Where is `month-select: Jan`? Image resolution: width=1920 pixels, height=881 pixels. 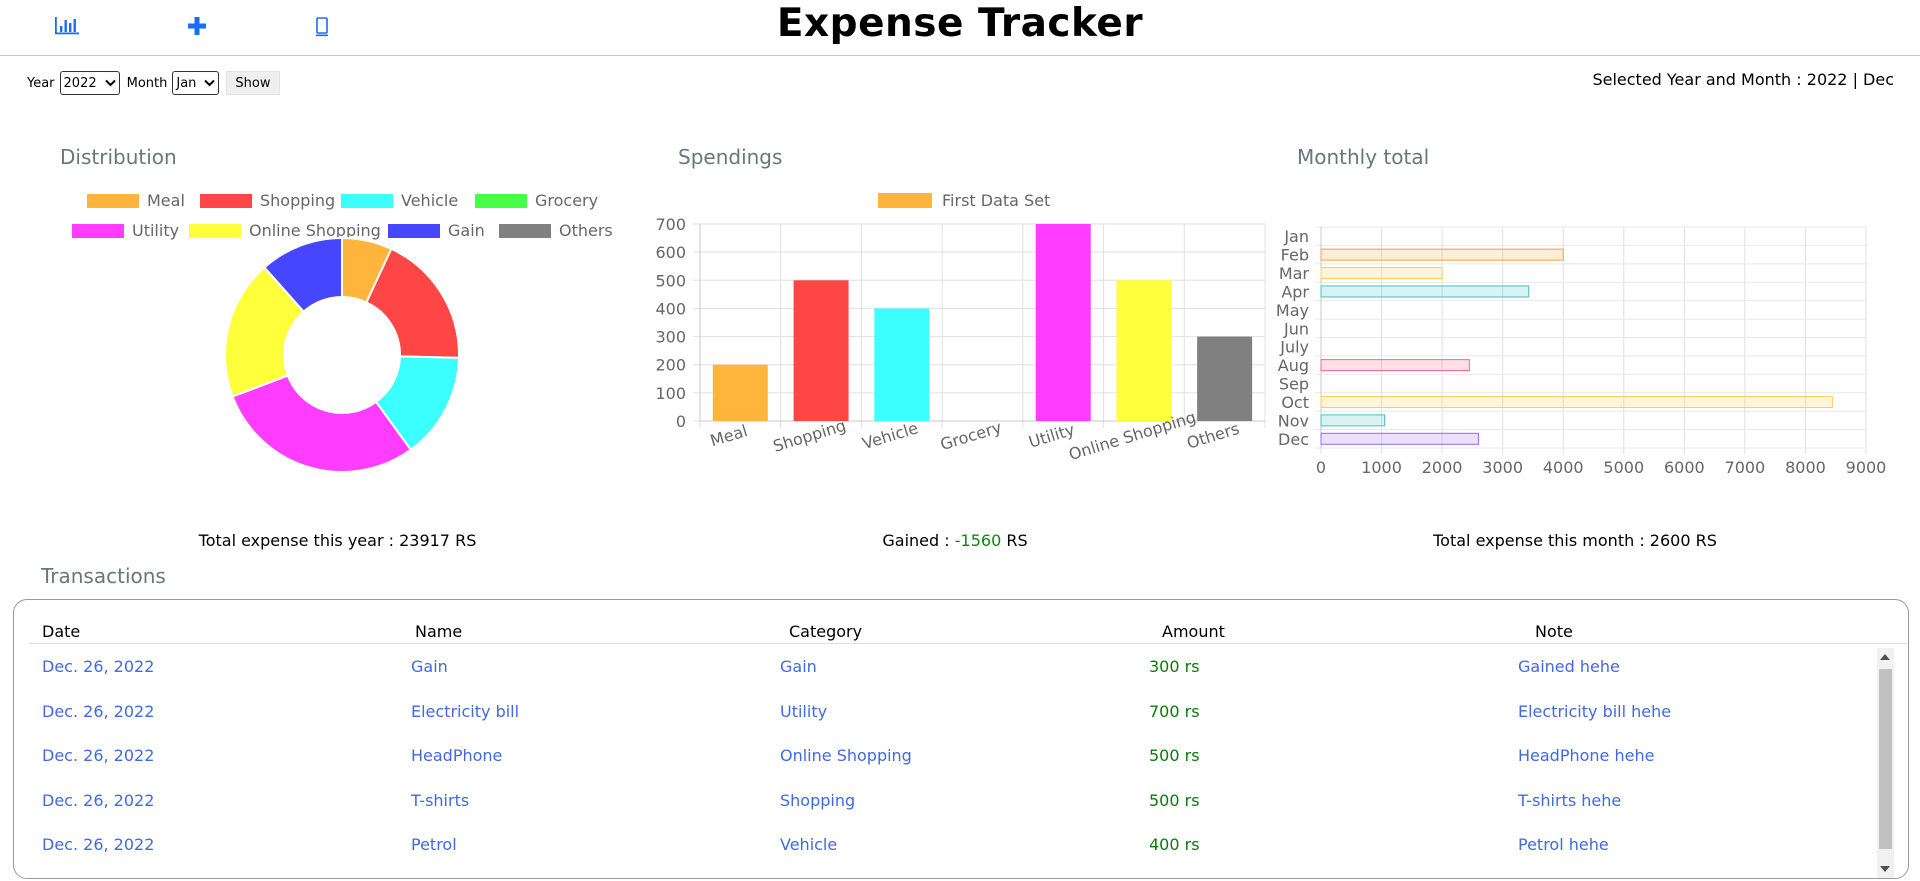
month-select: Jan is located at coordinates (196, 83).